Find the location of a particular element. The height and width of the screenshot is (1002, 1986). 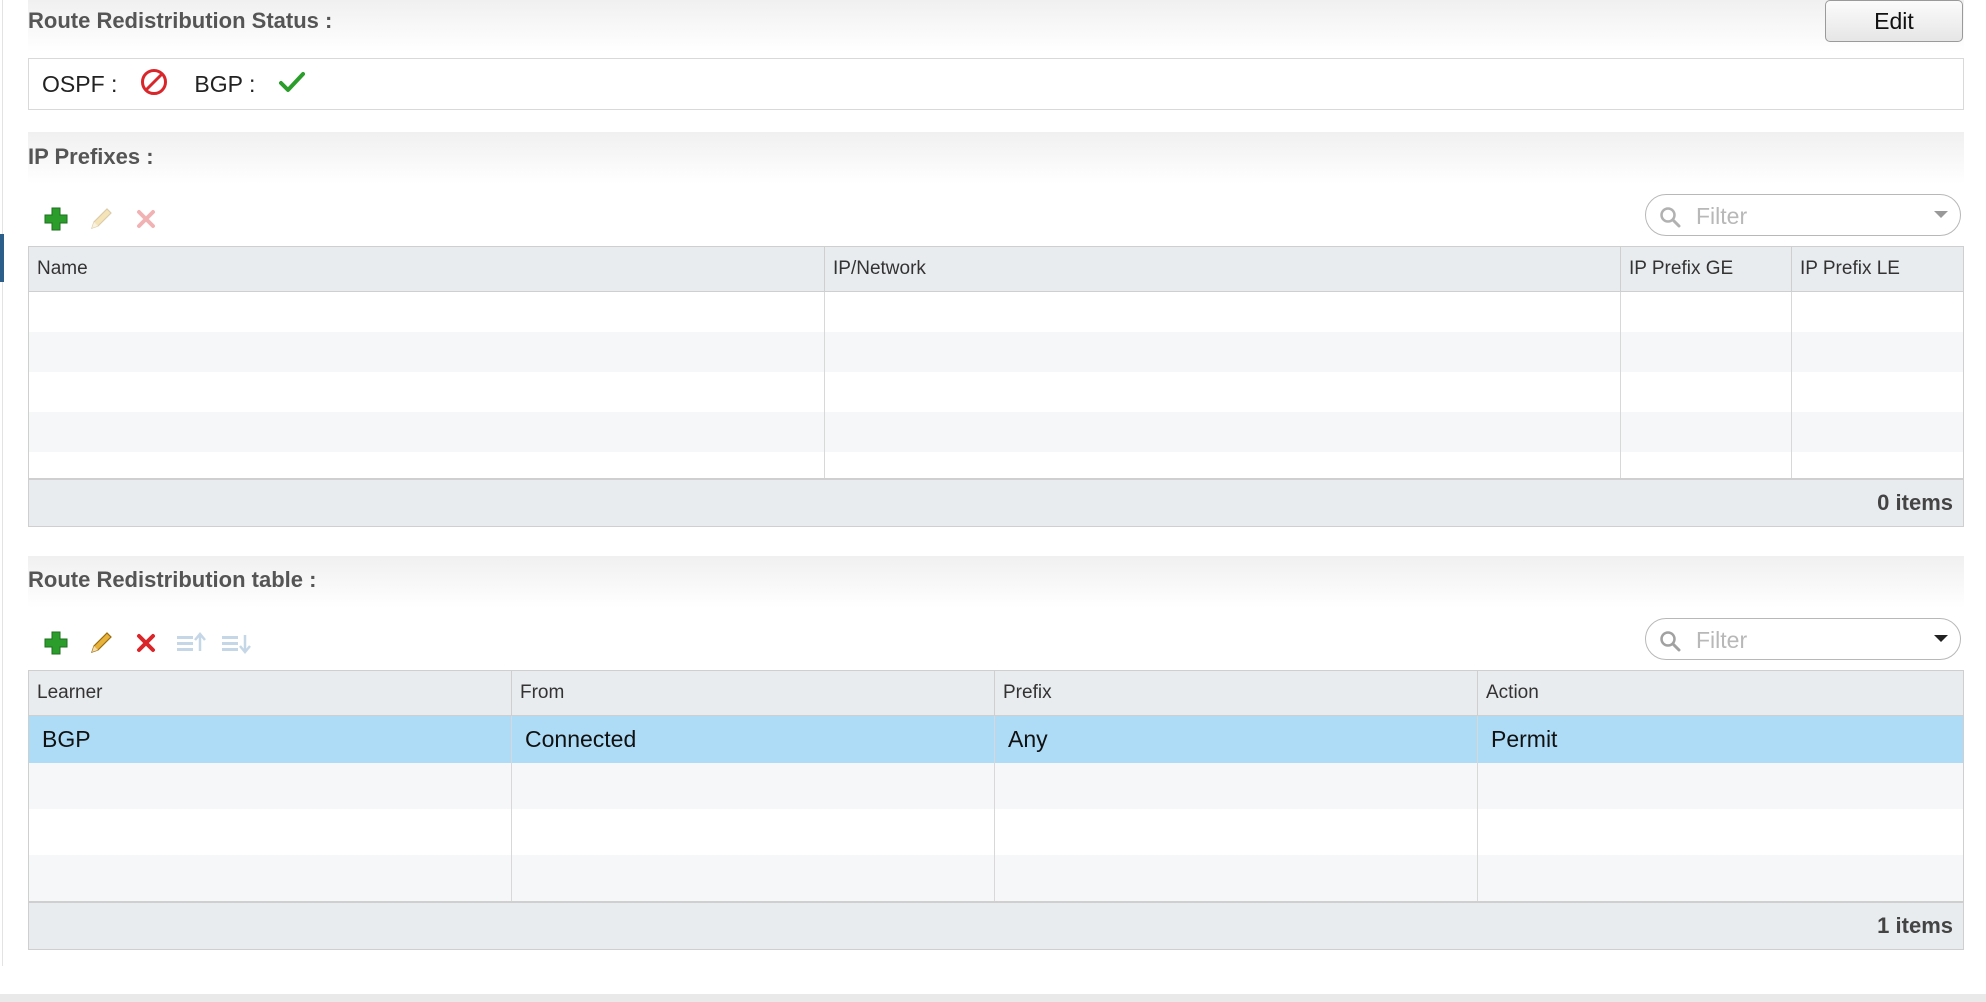

disabled-icon is located at coordinates (154, 84).